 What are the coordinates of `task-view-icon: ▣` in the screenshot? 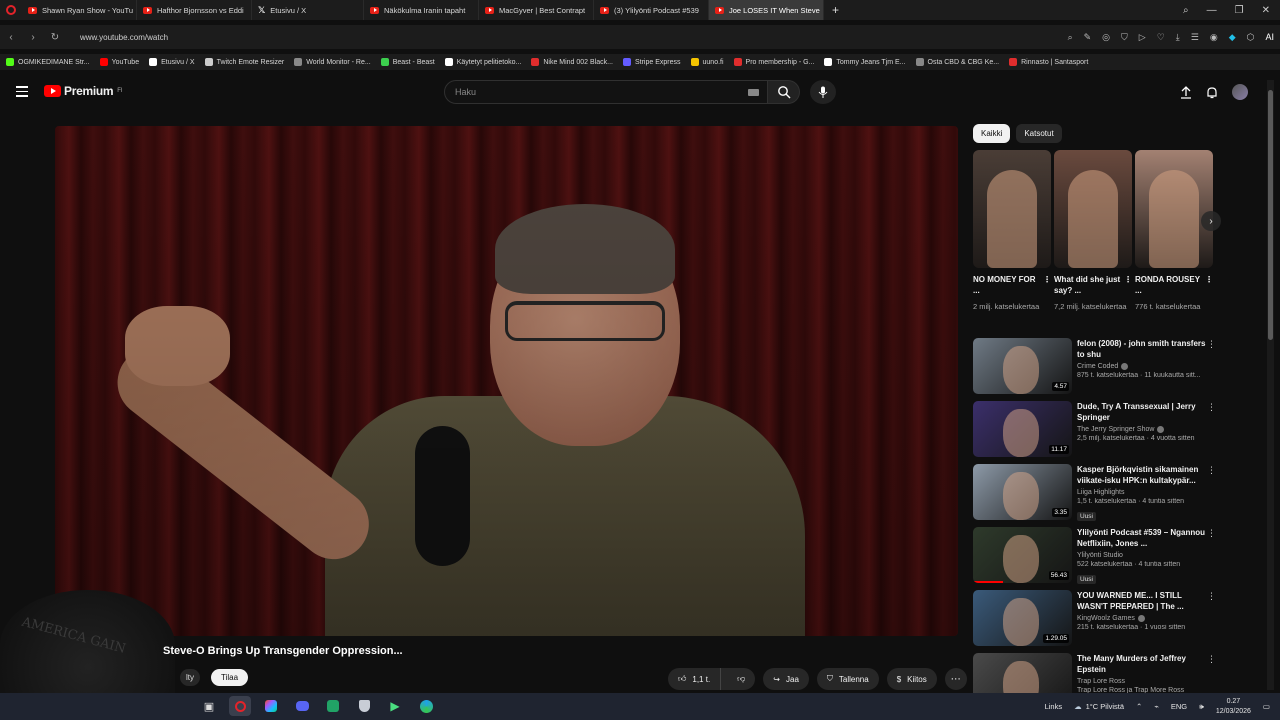 It's located at (209, 706).